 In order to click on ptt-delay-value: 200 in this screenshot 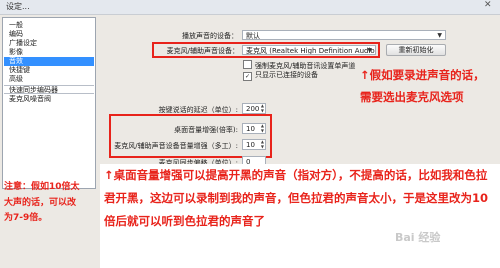, I will do `click(253, 109)`.